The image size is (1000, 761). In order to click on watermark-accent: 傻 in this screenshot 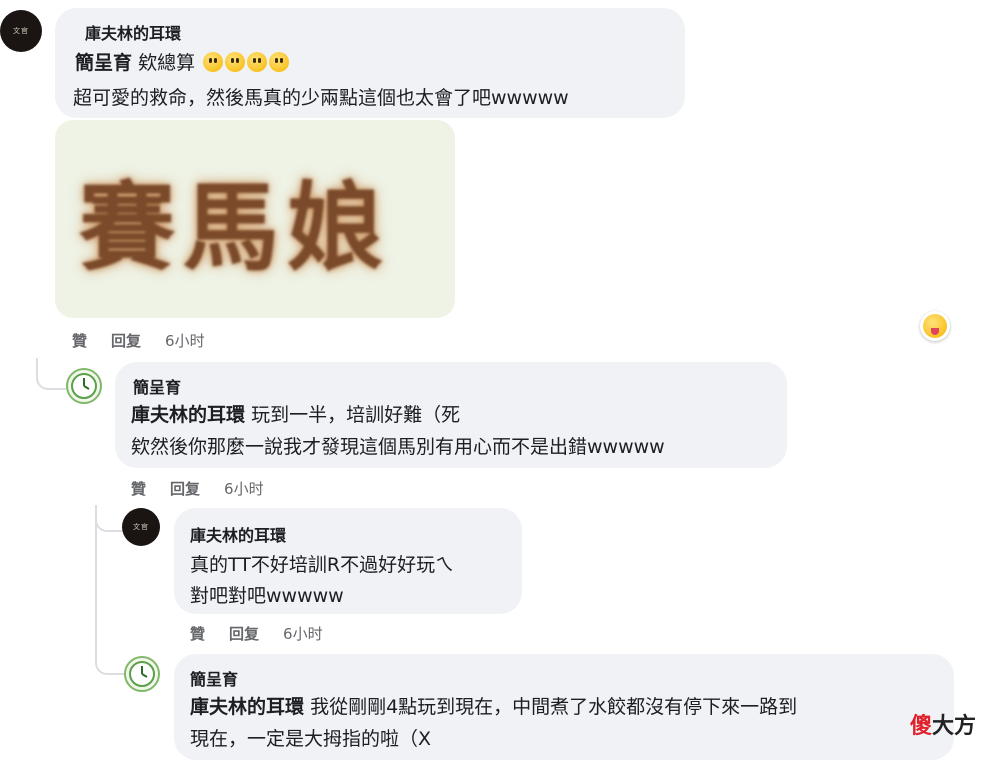, I will do `click(921, 726)`.